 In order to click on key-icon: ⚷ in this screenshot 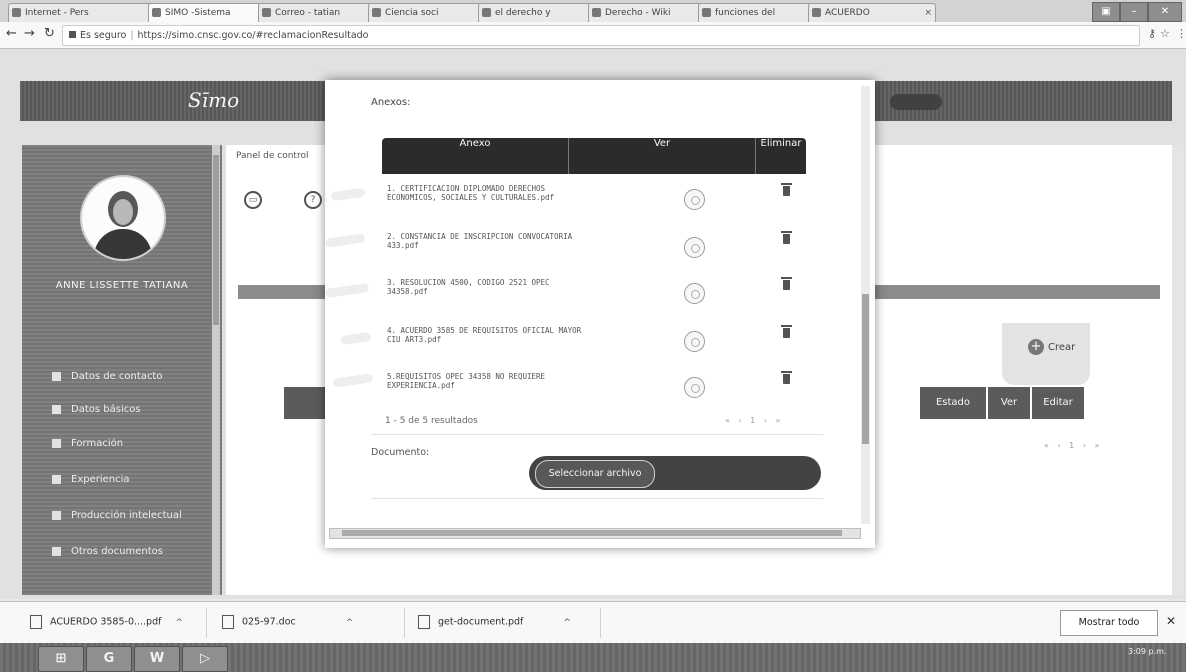, I will do `click(1152, 33)`.